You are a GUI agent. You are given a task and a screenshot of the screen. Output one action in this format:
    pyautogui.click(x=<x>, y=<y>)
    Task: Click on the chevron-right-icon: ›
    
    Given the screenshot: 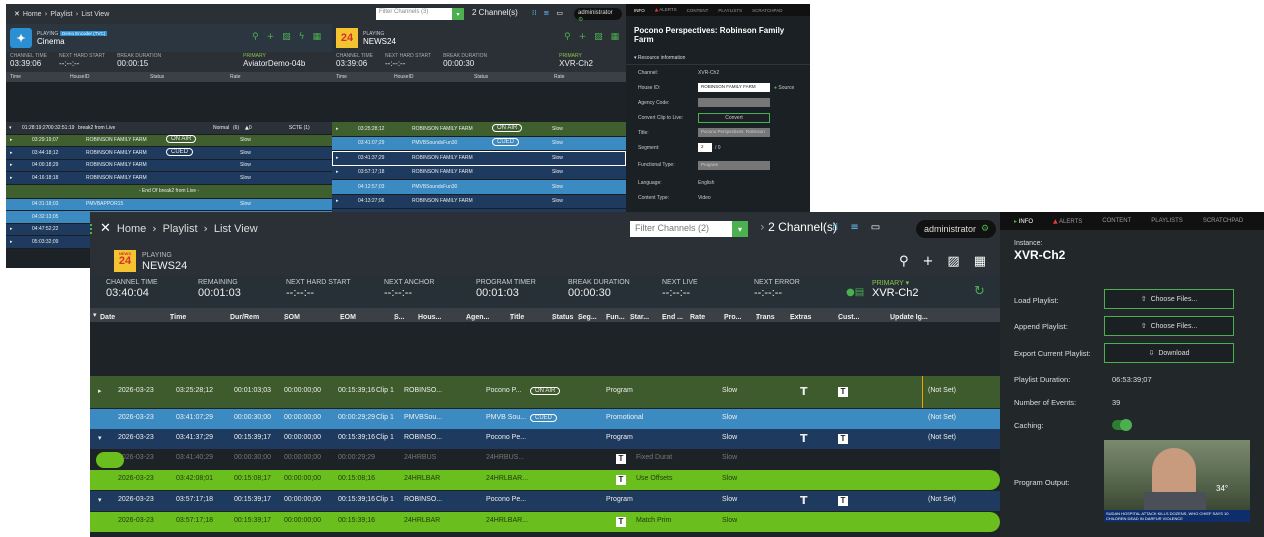 What is the action you would take?
    pyautogui.click(x=46, y=14)
    